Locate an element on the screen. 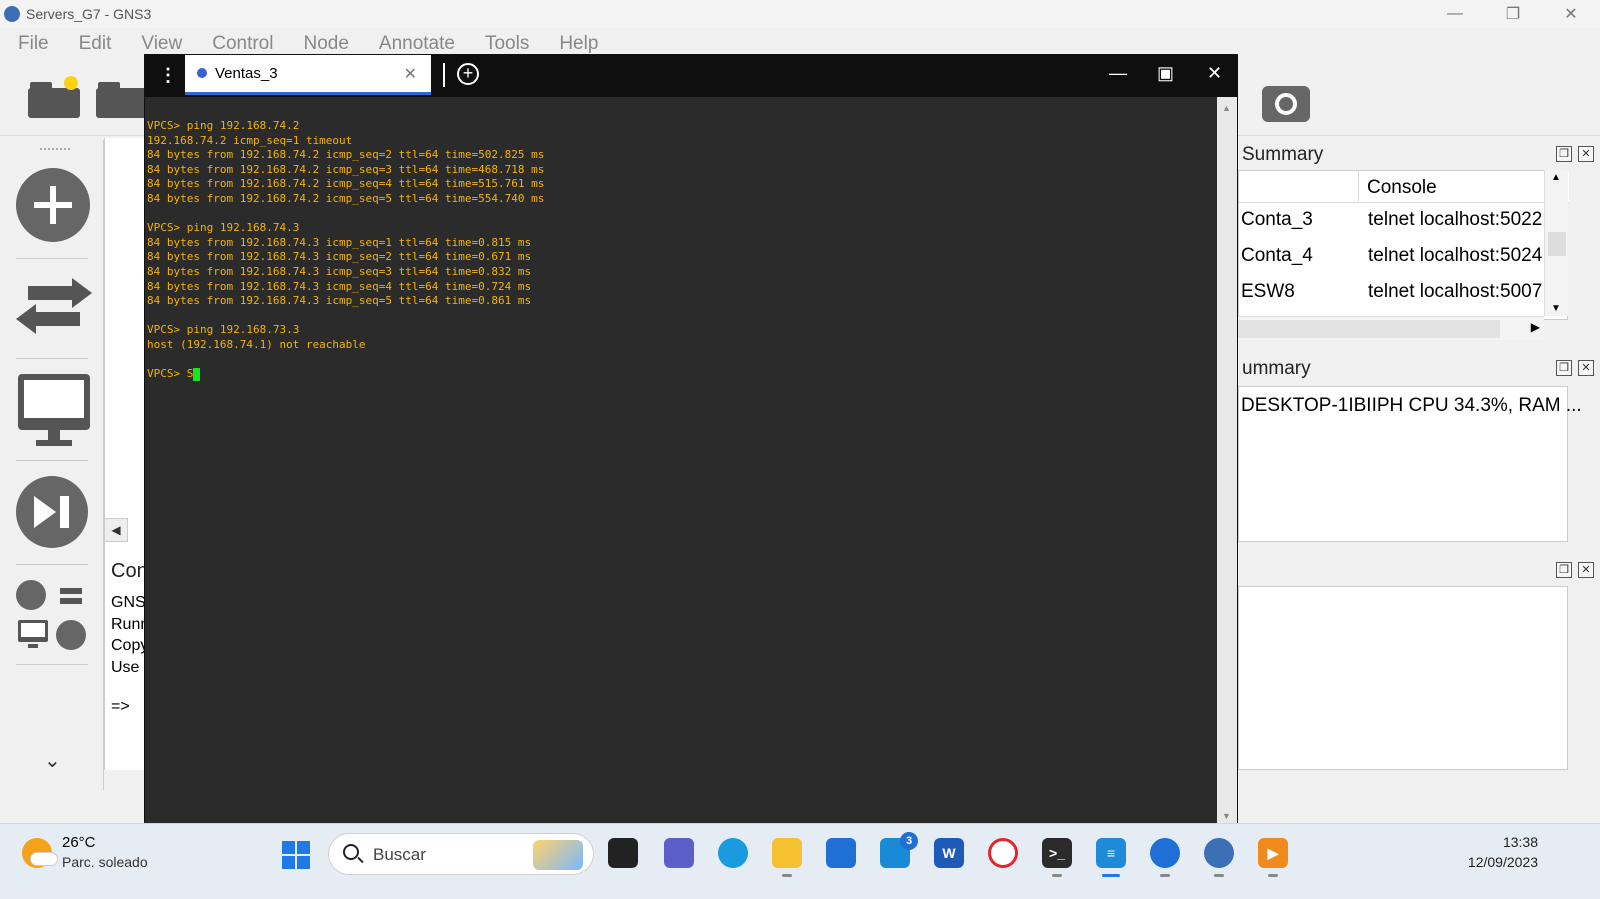 This screenshot has width=1600, height=899. clock-date: 12/09/2023 is located at coordinates (1503, 862).